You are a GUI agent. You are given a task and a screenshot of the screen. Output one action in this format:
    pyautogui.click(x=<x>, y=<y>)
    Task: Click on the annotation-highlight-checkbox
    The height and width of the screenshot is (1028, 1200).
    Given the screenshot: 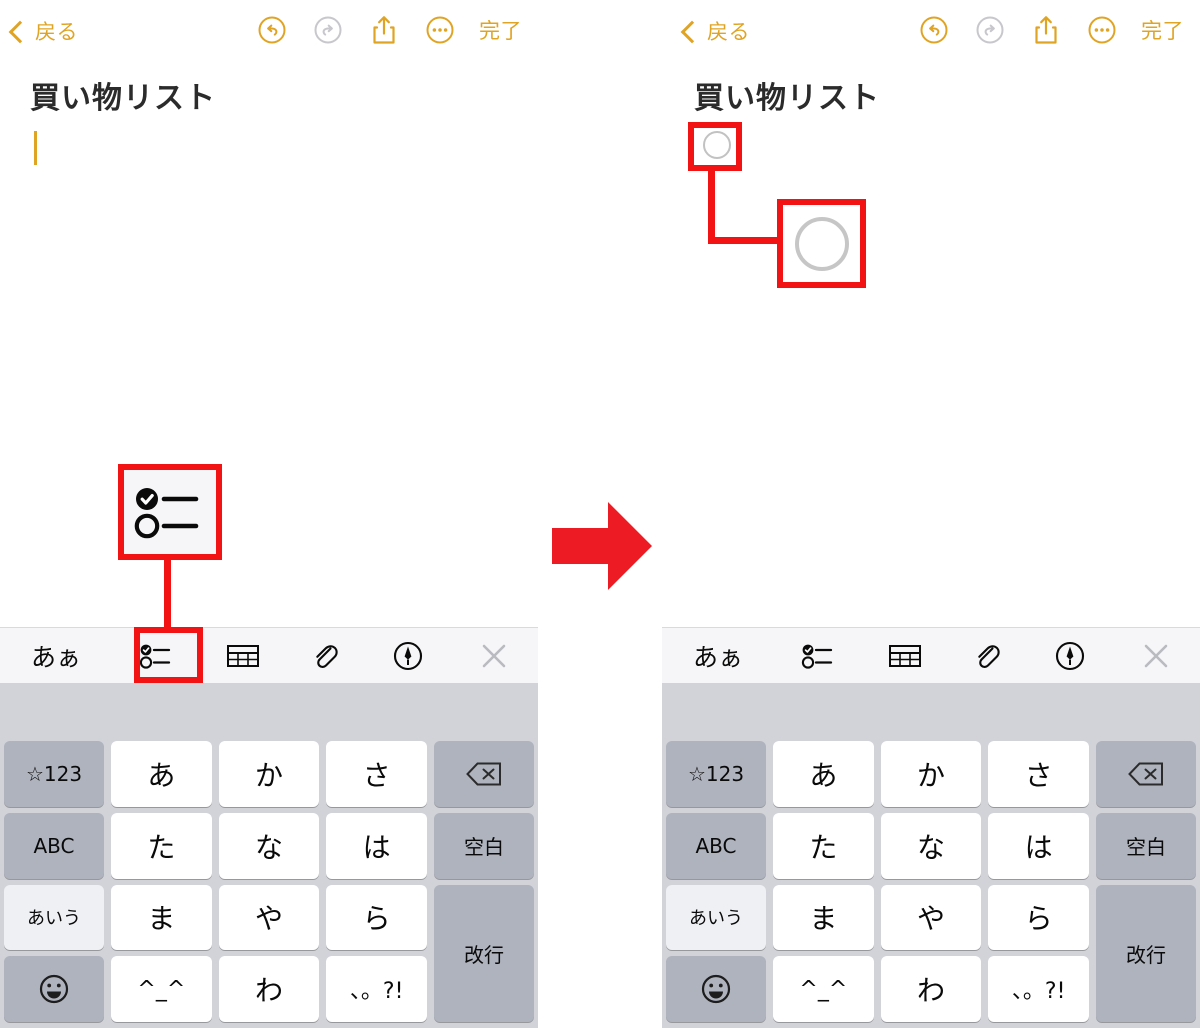 What is the action you would take?
    pyautogui.click(x=715, y=146)
    